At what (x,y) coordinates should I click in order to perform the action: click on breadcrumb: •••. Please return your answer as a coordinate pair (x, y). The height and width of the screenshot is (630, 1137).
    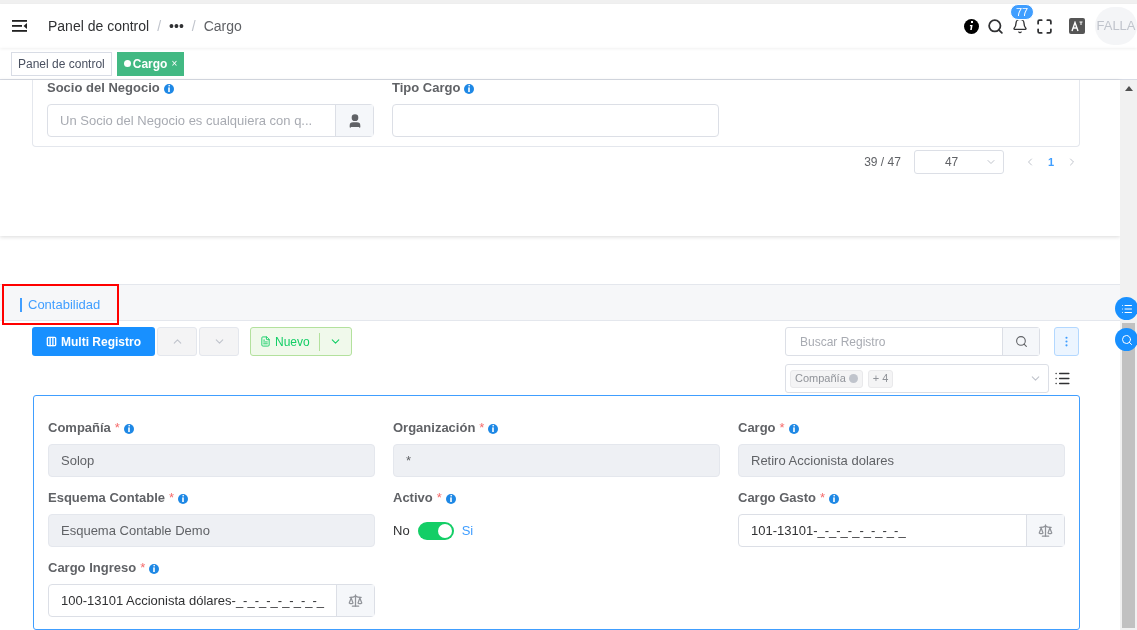
    Looking at the image, I should click on (176, 26).